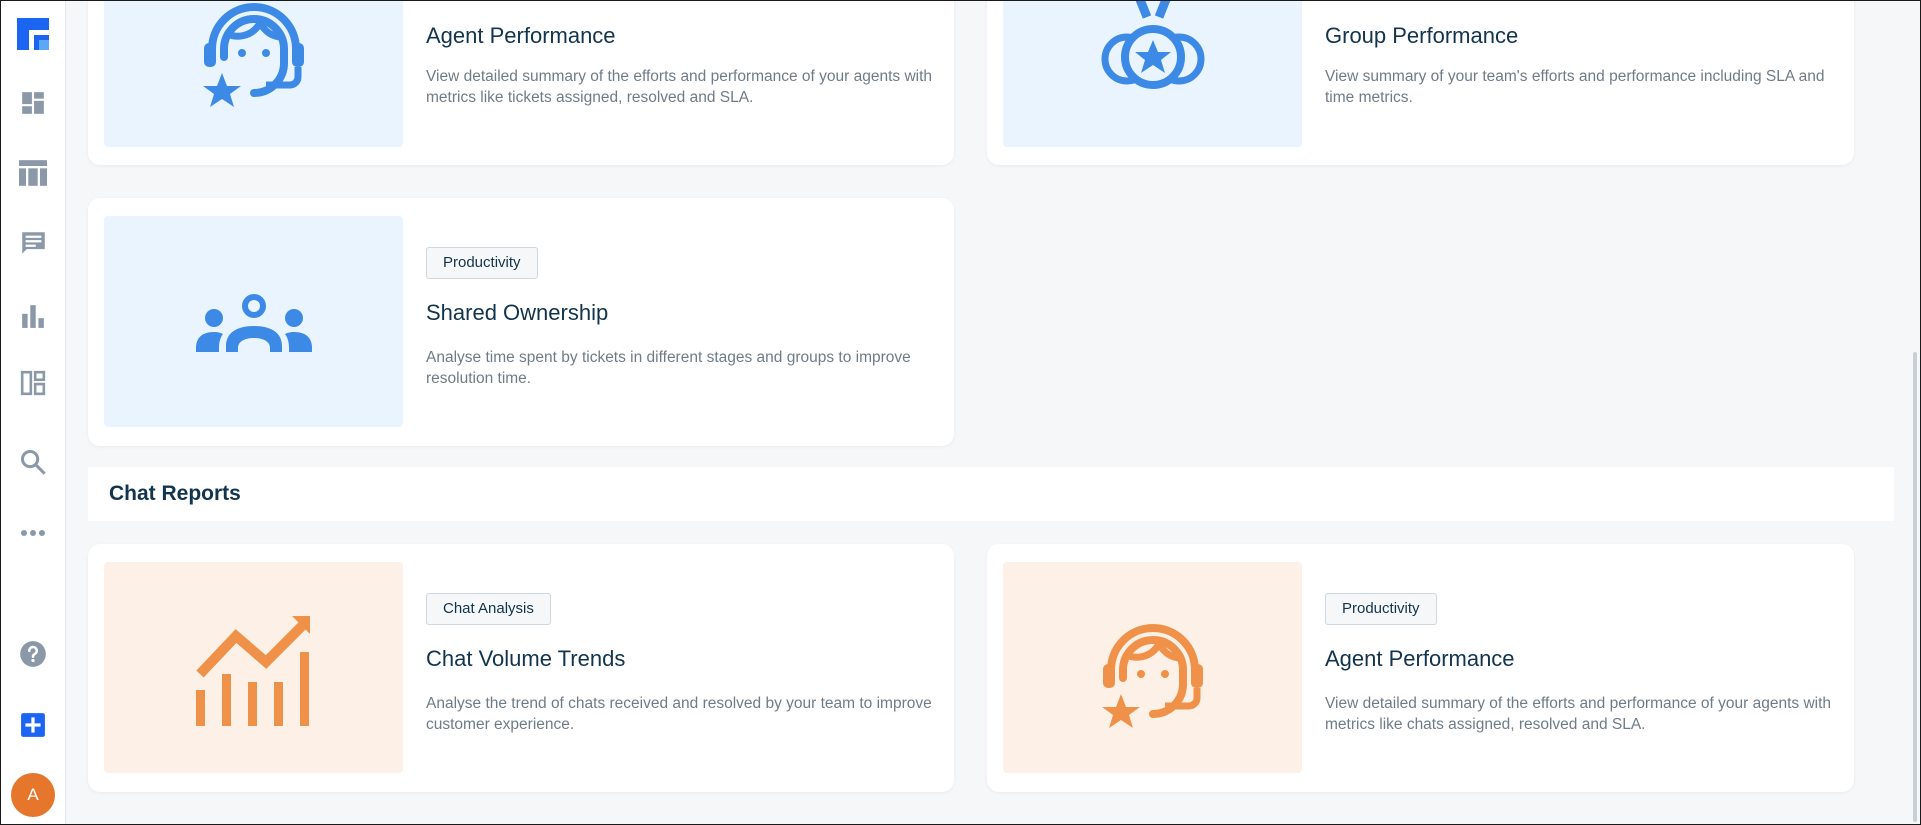  I want to click on avatar: A, so click(33, 795).